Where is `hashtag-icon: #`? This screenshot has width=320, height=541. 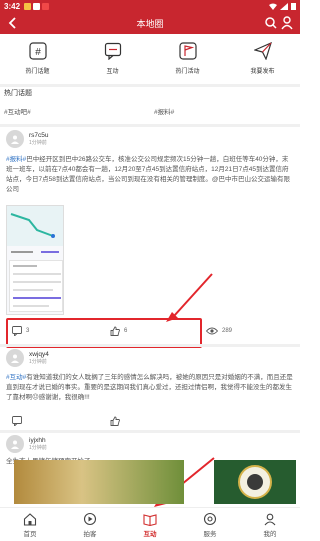
hashtag-icon: # is located at coordinates (37, 51).